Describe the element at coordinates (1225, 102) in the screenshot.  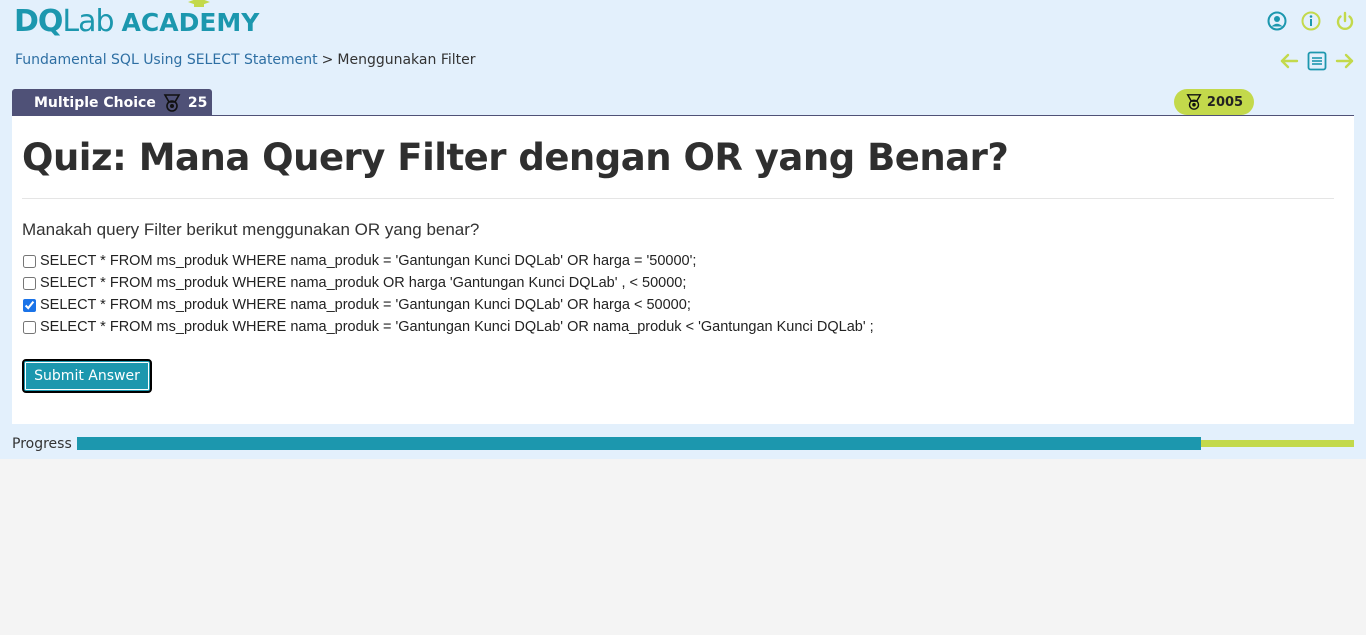
I see `score-value: 2005` at that location.